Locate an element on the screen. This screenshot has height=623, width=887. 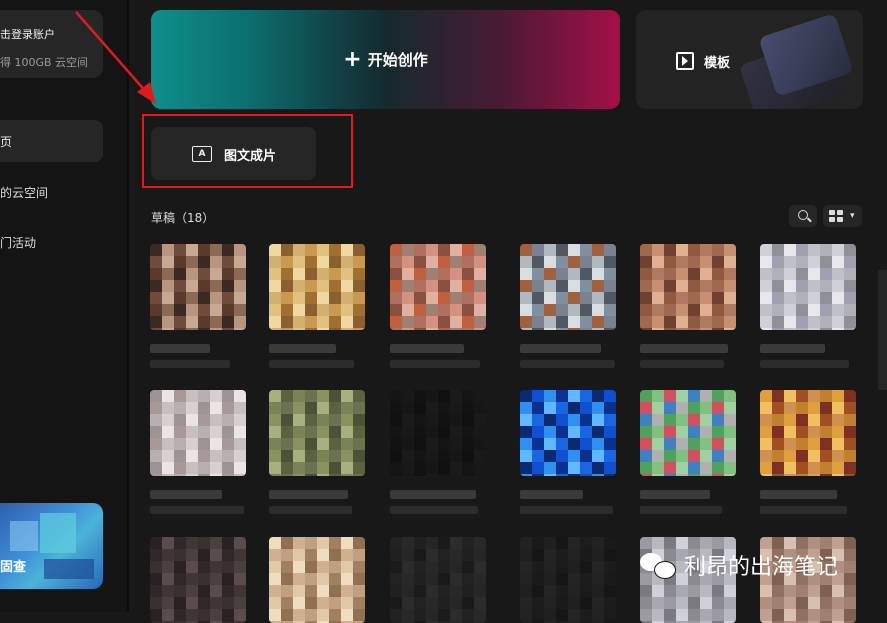
start-create-button: + 开始创作 is located at coordinates (385, 59).